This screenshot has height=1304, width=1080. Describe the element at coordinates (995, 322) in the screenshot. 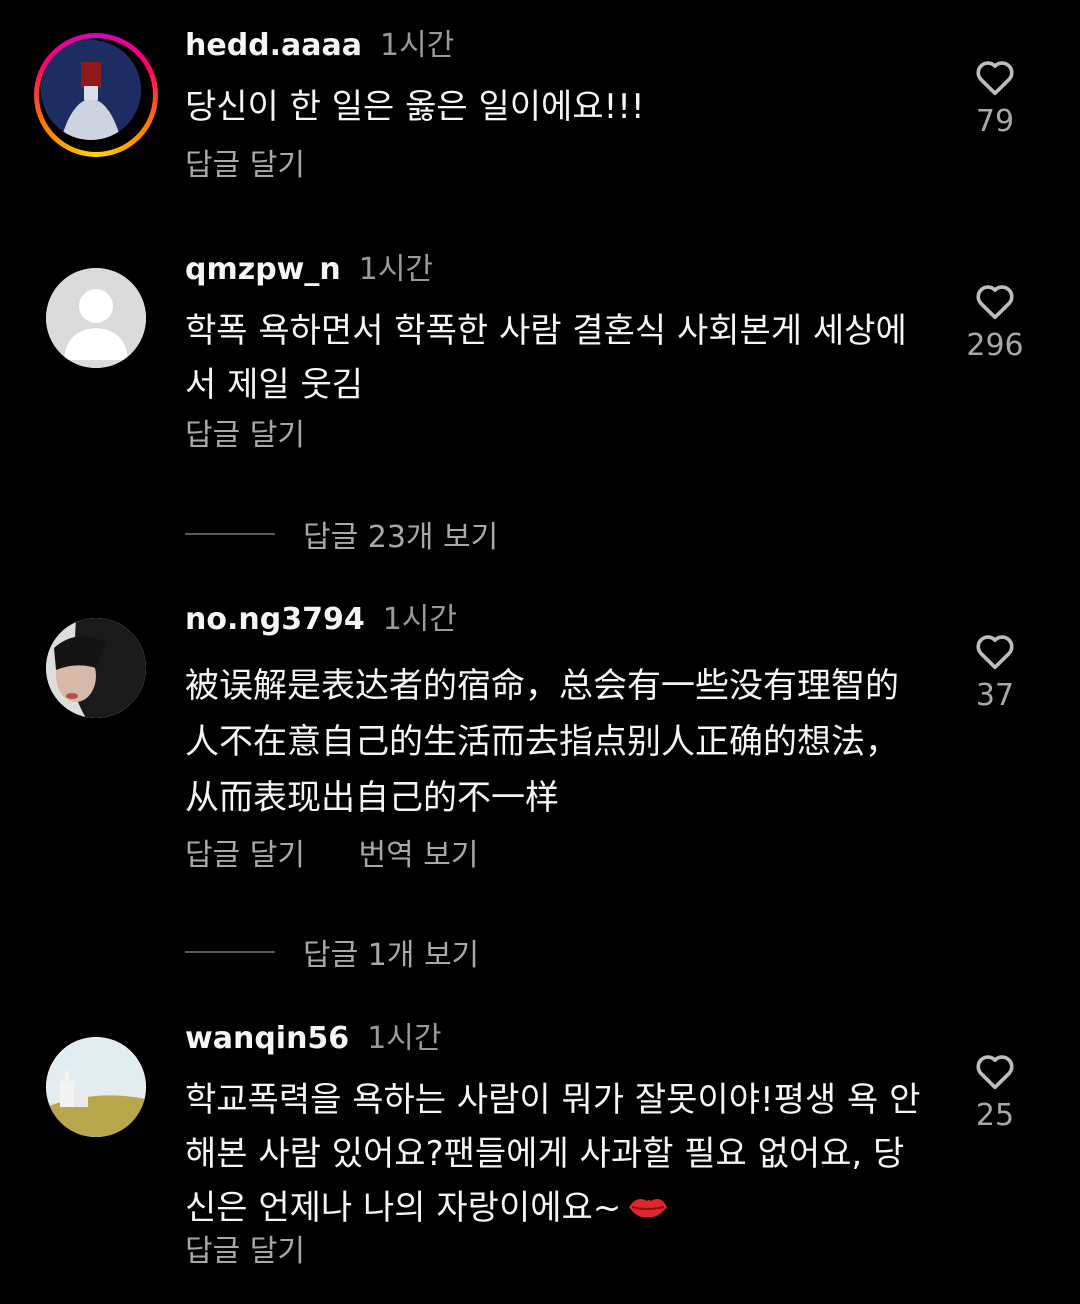

I see `like-control: 296` at that location.